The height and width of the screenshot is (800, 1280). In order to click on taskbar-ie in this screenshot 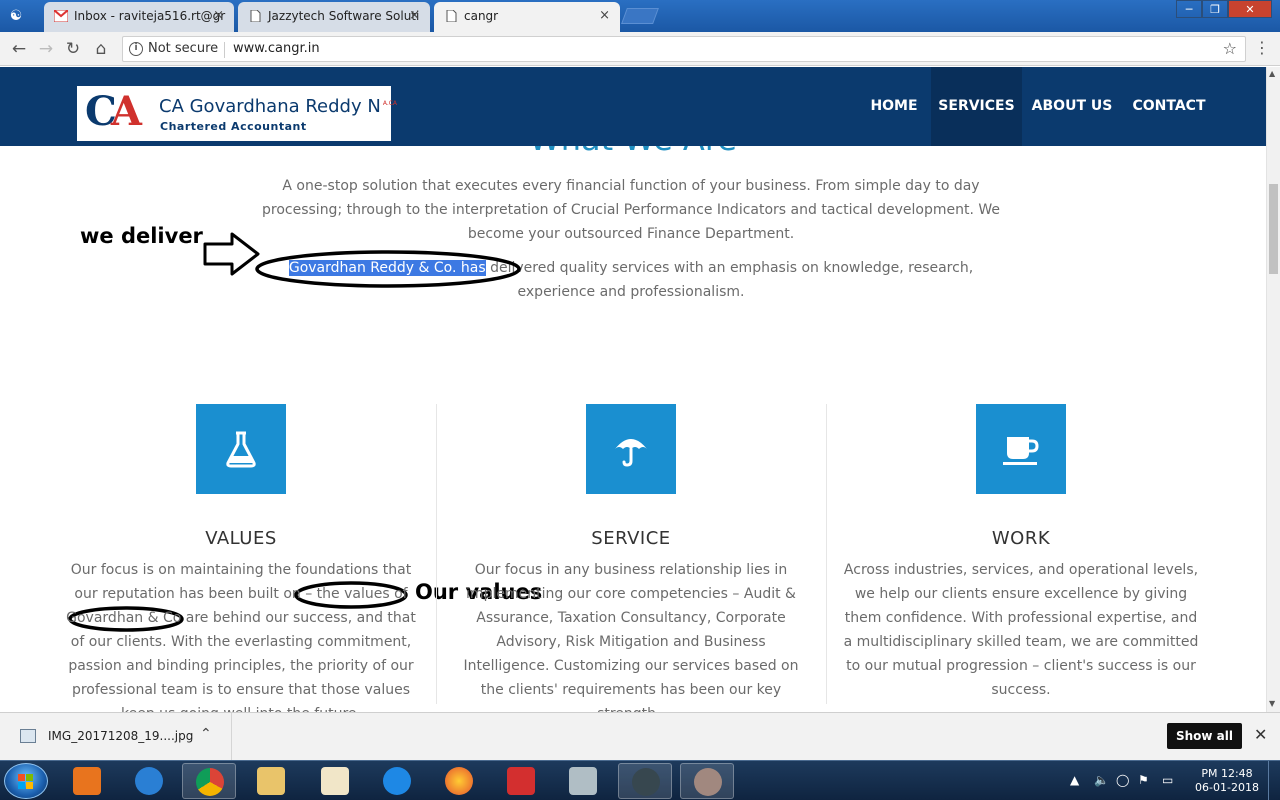, I will do `click(397, 781)`.